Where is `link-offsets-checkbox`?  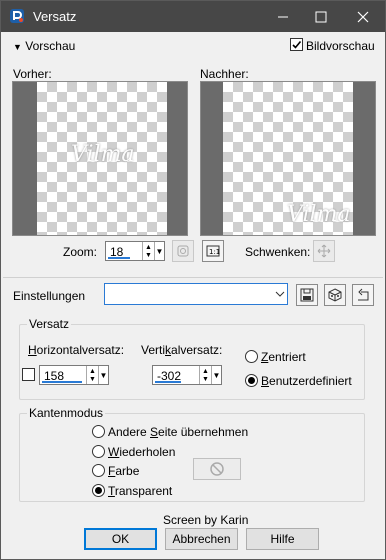 link-offsets-checkbox is located at coordinates (28, 374).